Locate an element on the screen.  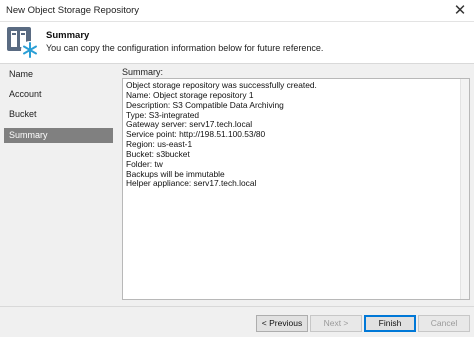
window-titlebar: New Object Storage Repository ✕ is located at coordinates (237, 11).